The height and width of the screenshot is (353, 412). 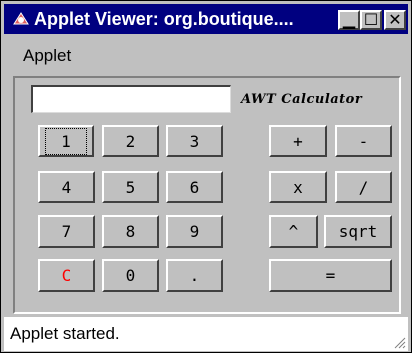 What do you see at coordinates (194, 141) in the screenshot?
I see `key-3: 3` at bounding box center [194, 141].